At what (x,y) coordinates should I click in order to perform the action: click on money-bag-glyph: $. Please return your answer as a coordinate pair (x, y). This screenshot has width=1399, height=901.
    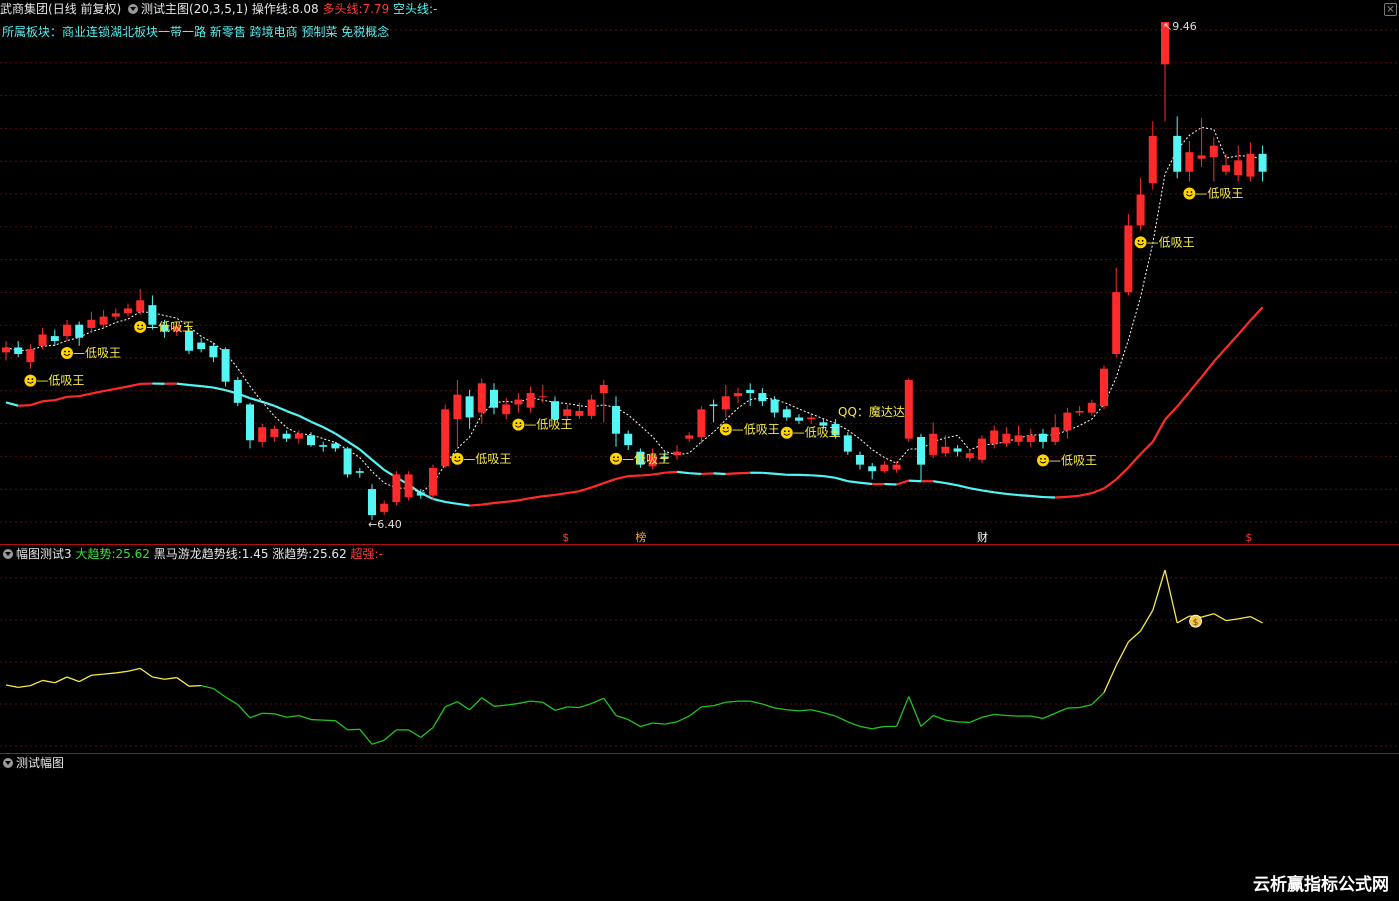
    Looking at the image, I should click on (1196, 623).